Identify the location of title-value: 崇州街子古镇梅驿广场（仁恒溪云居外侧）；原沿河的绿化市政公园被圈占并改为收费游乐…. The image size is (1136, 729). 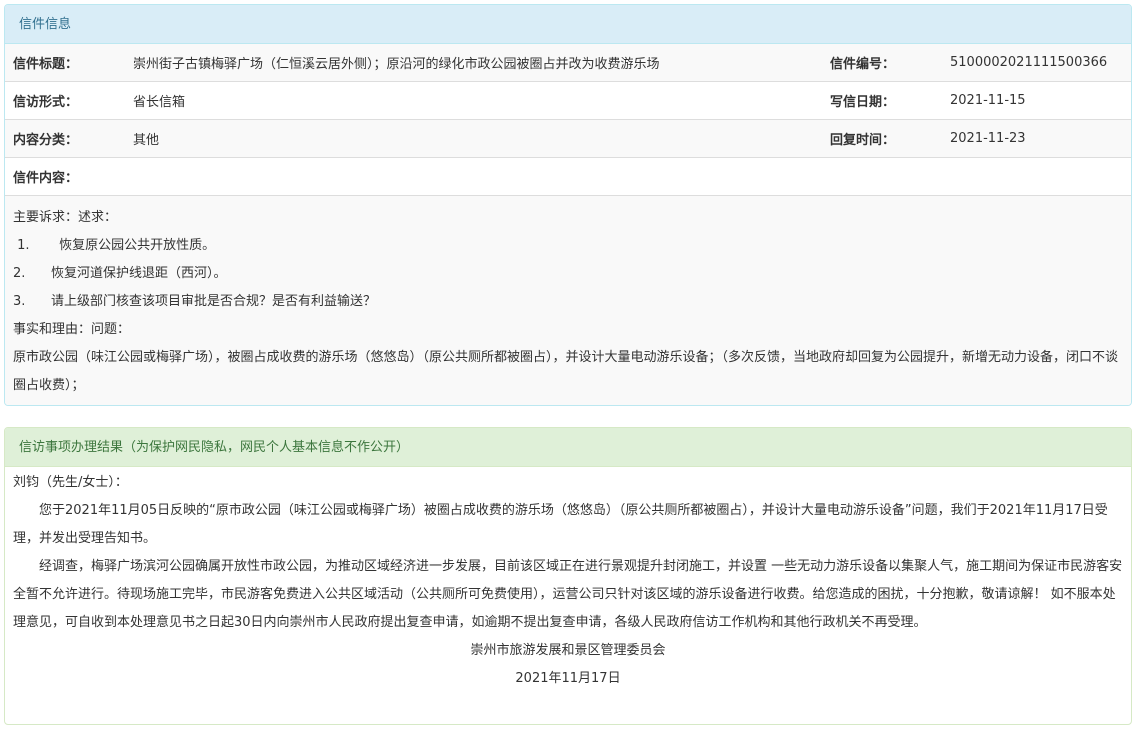
(473, 63).